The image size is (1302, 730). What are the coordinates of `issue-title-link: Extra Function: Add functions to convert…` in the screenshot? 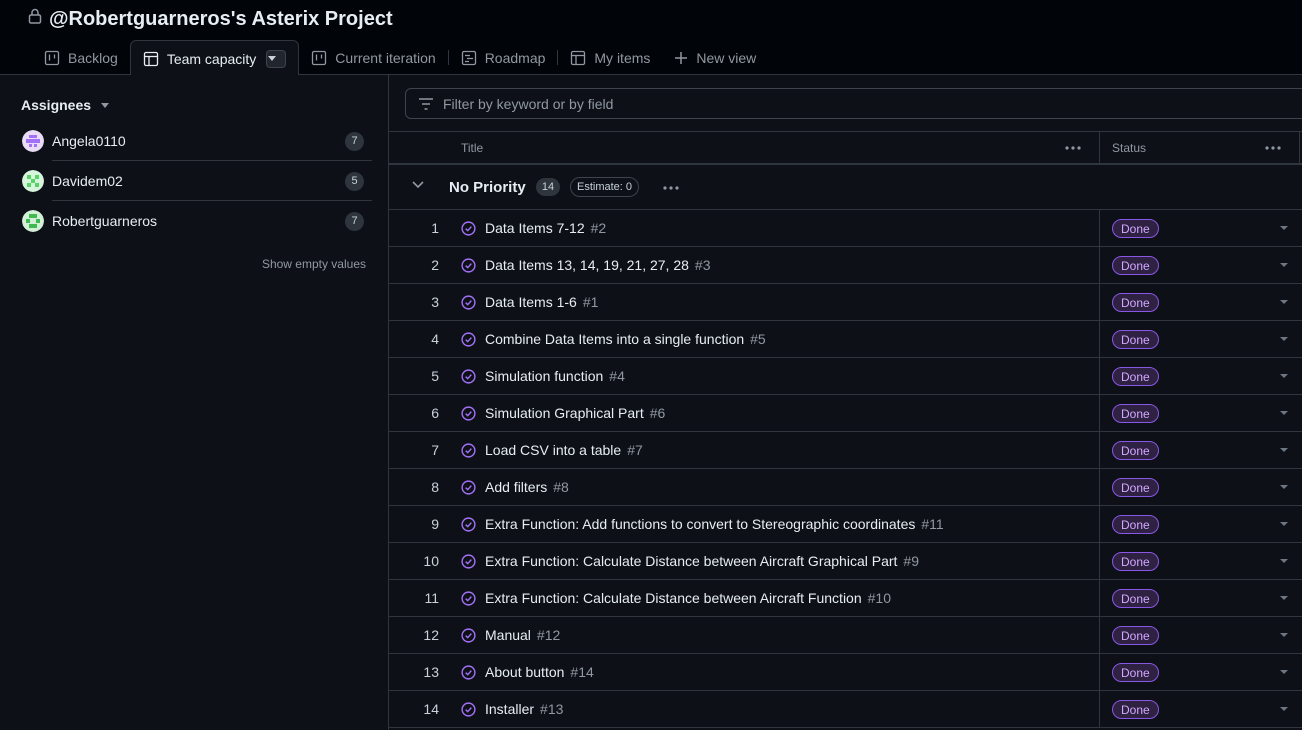 It's located at (714, 524).